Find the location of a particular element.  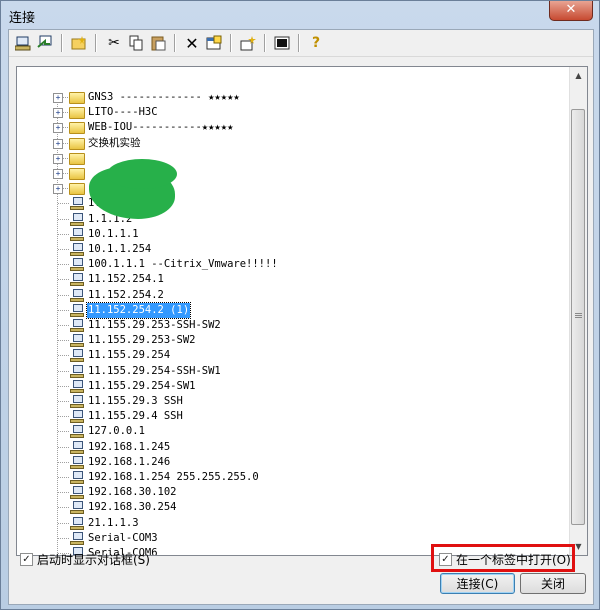

tree-session-row: 10.1.1.1 is located at coordinates (287, 234).